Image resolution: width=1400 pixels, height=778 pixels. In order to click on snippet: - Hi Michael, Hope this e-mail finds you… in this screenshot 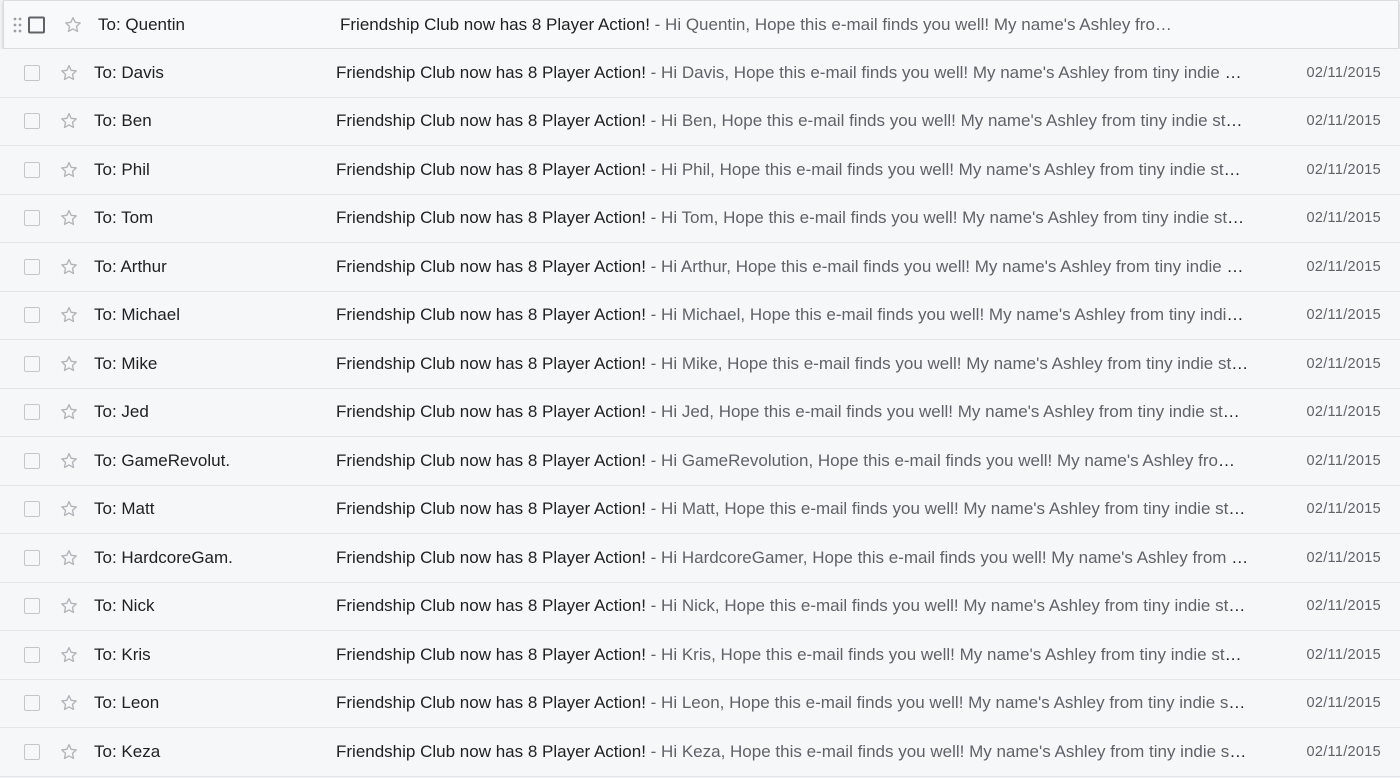, I will do `click(949, 315)`.